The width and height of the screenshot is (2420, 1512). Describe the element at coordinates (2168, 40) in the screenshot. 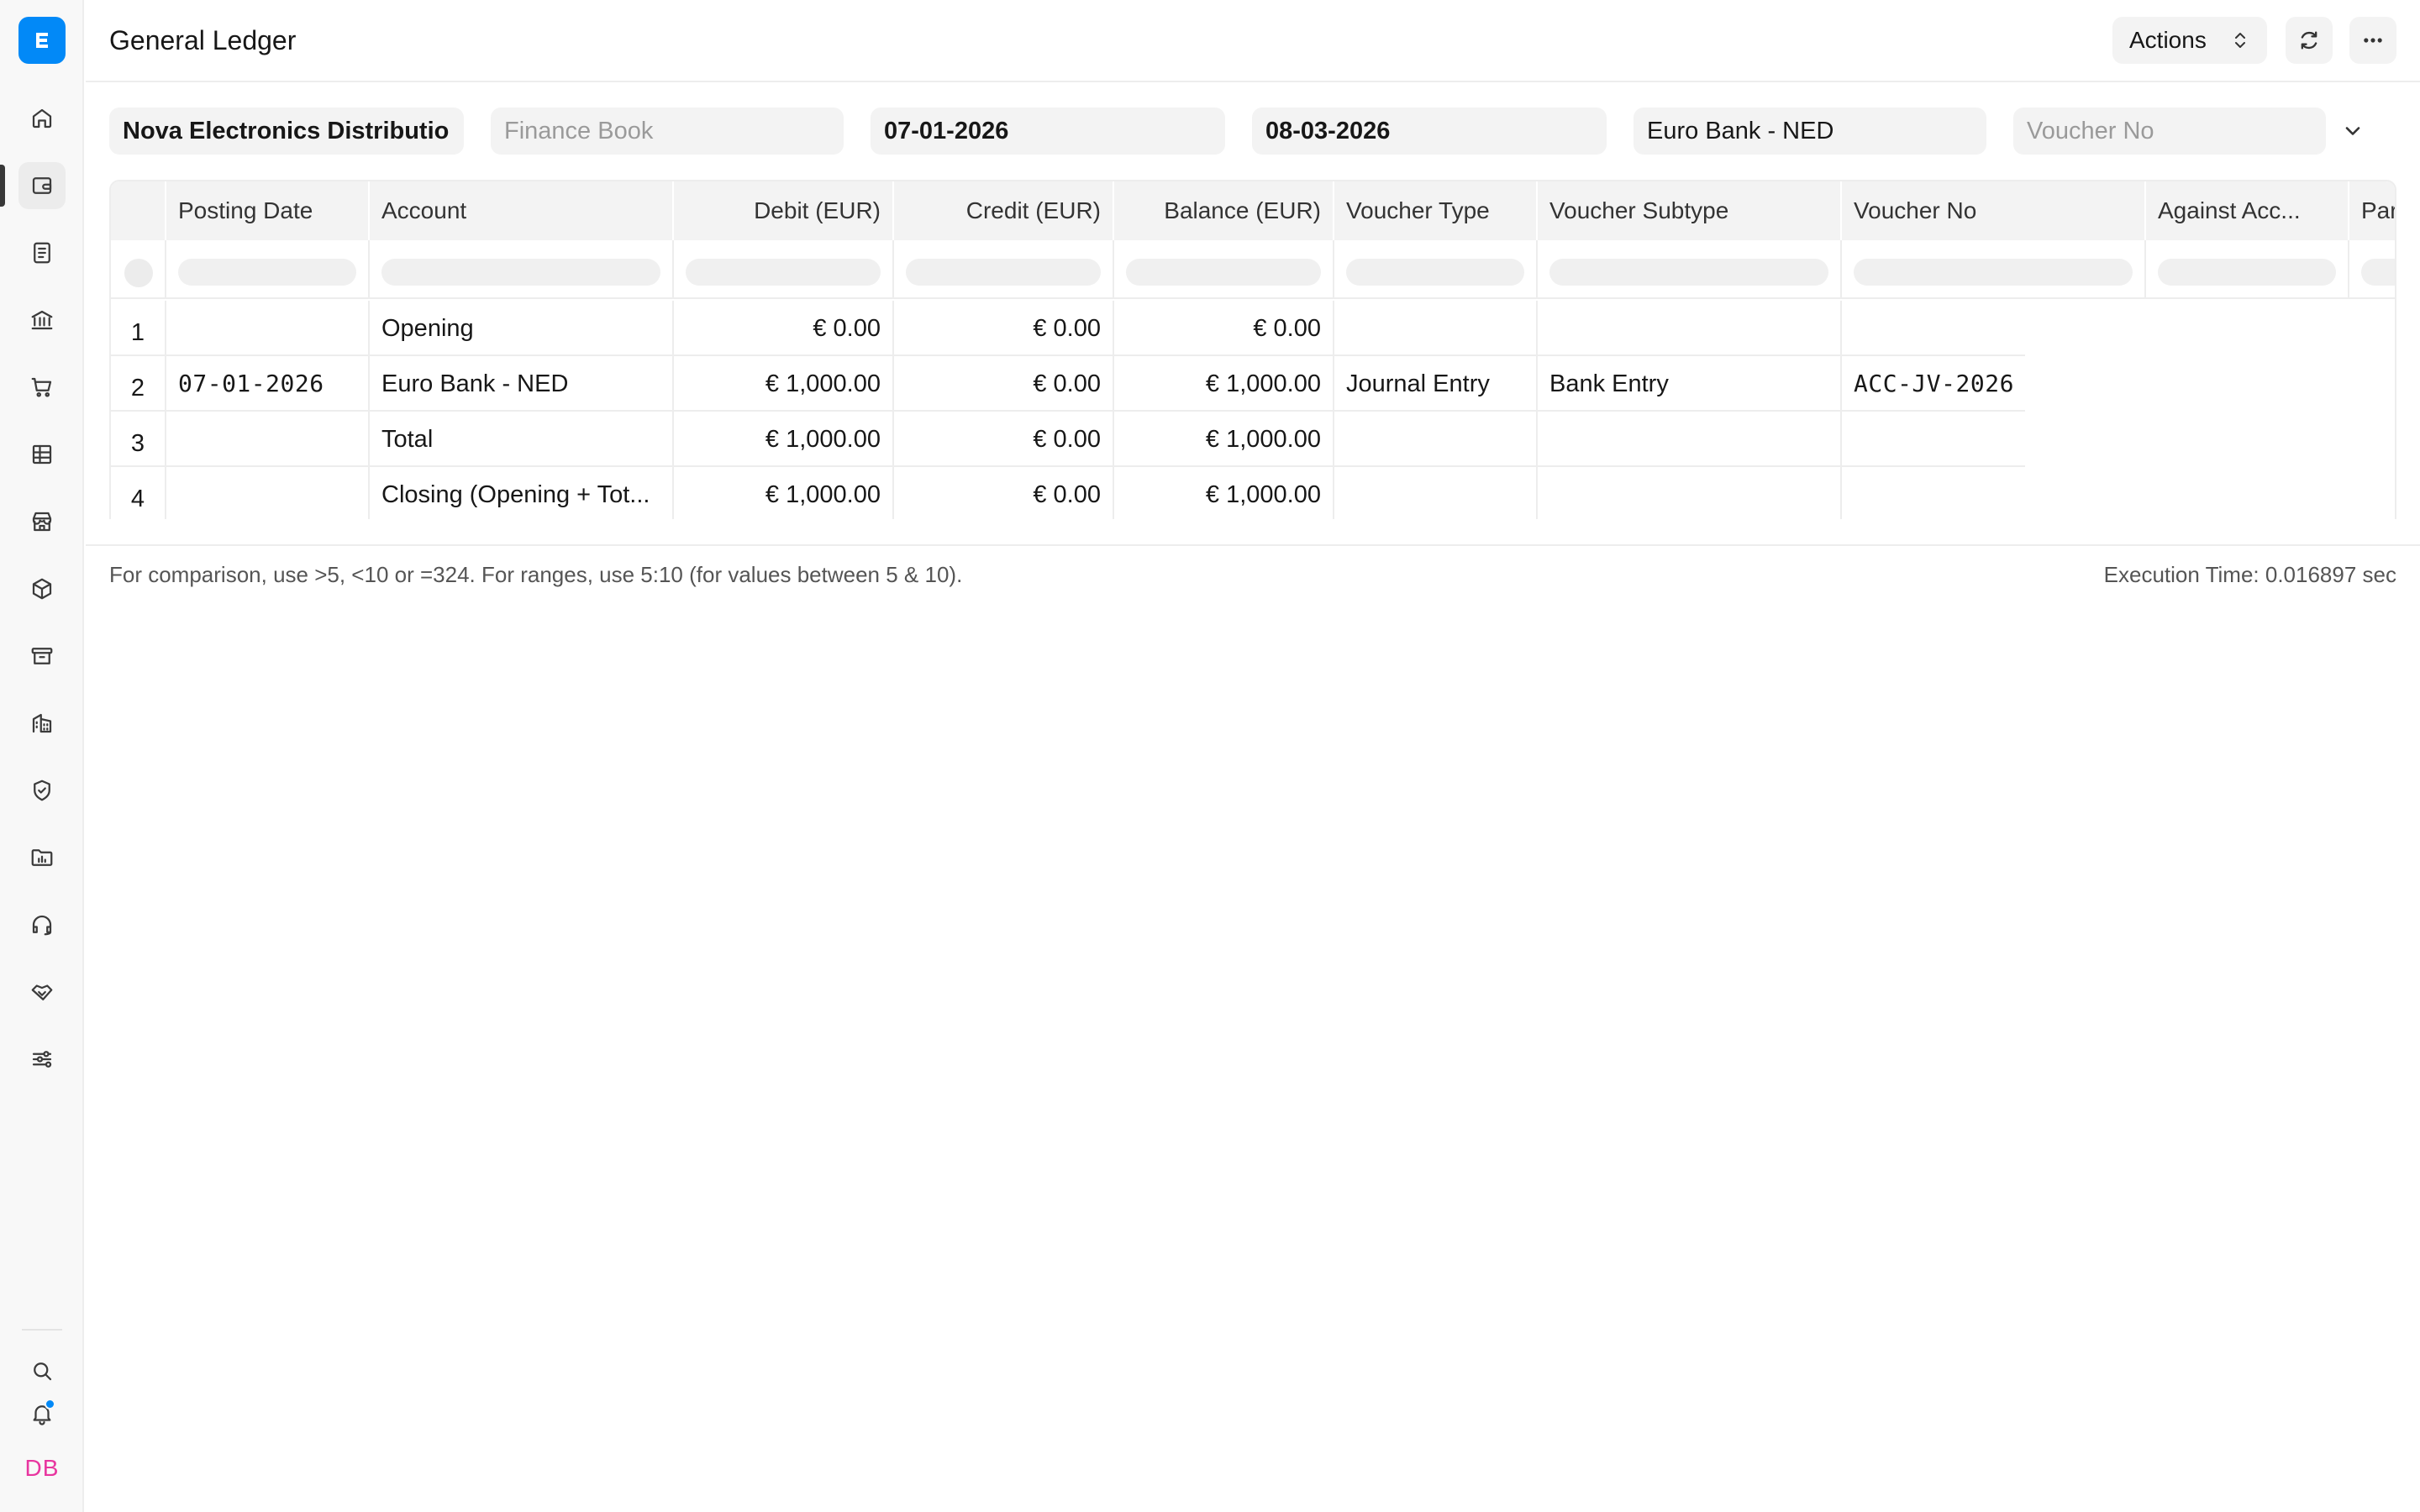

I see `actions-label: Actions` at that location.